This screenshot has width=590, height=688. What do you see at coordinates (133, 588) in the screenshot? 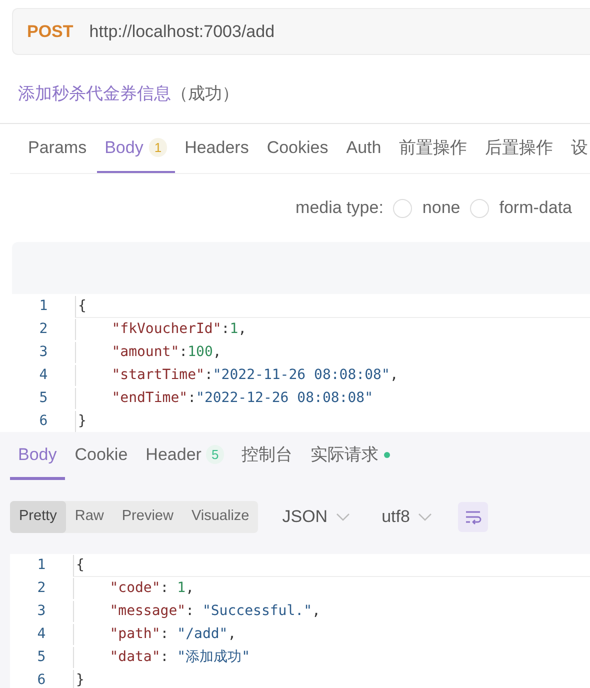
I see `code-line: "code": 1,` at bounding box center [133, 588].